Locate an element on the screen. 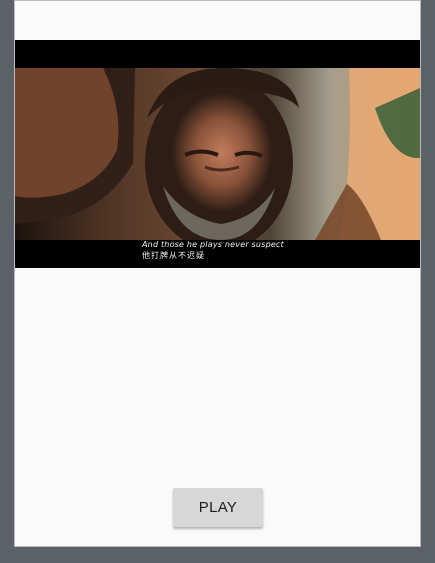 This screenshot has height=563, width=435. subtitle-line-chinese: 他打牌从不迟疑 is located at coordinates (173, 255).